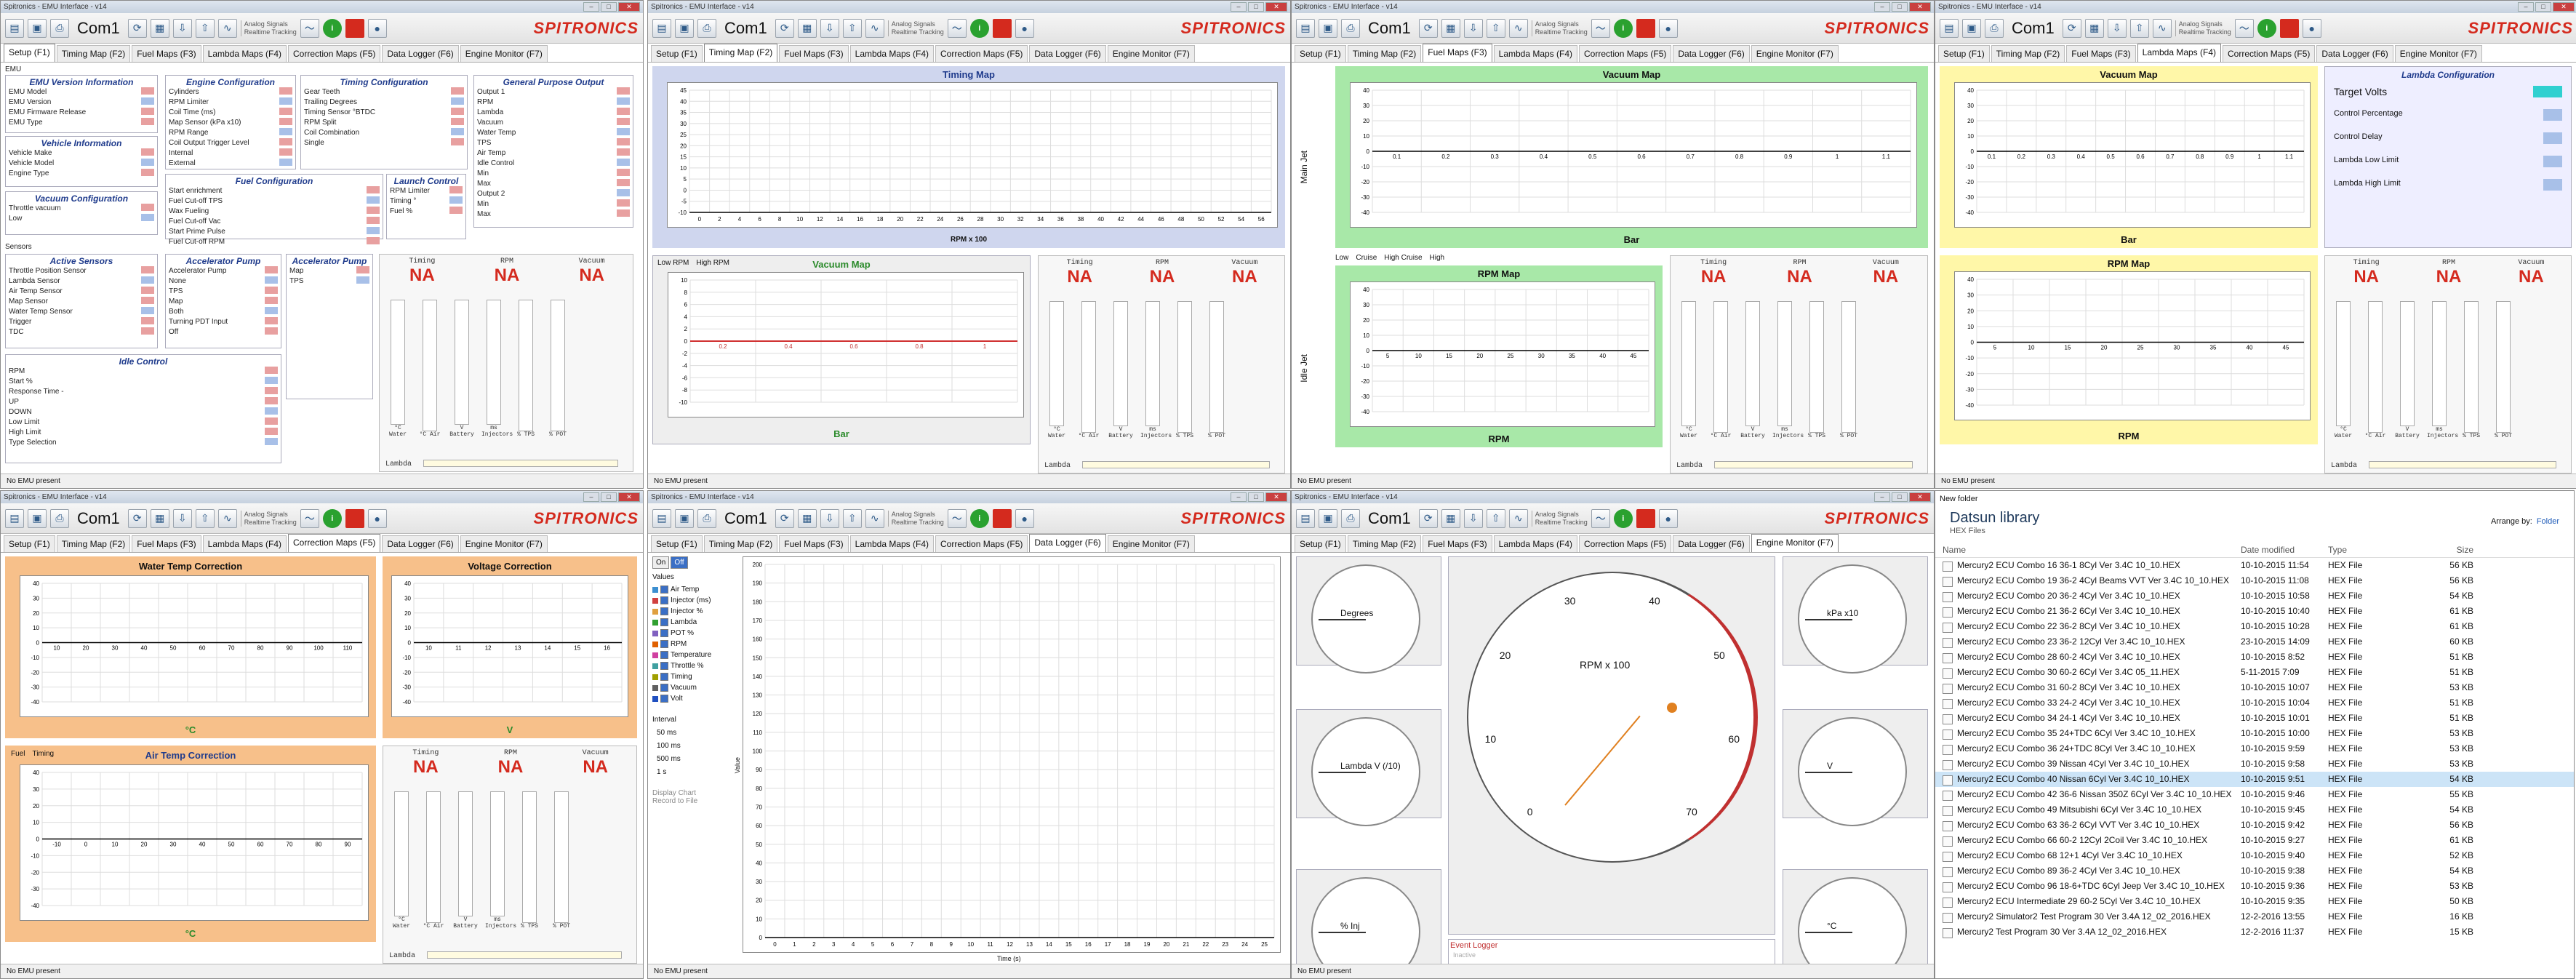 Image resolution: width=2576 pixels, height=979 pixels. What do you see at coordinates (2371, 550) in the screenshot?
I see `column-header: Type` at bounding box center [2371, 550].